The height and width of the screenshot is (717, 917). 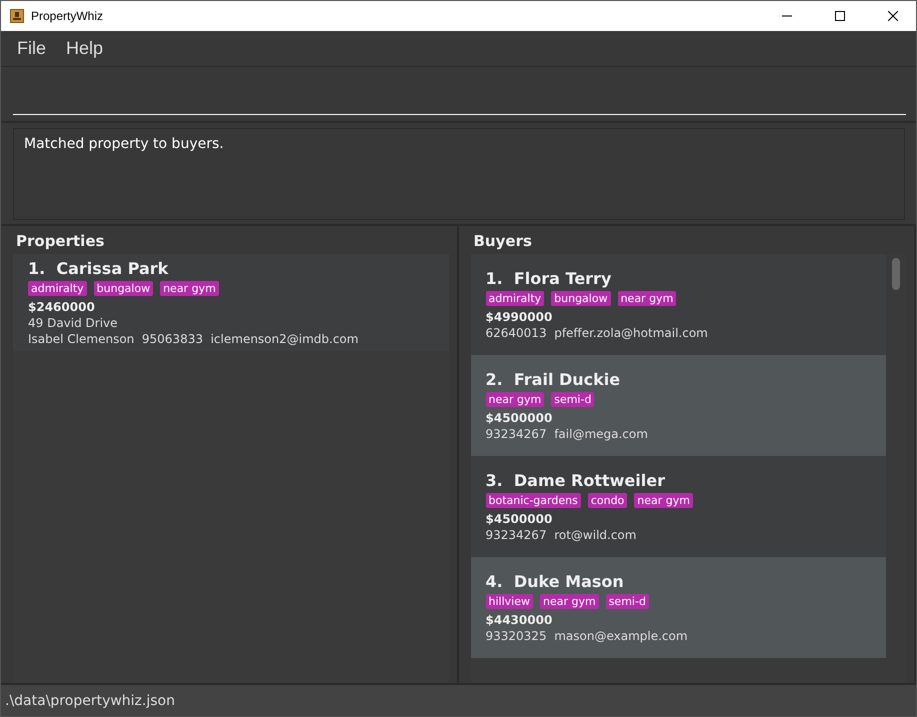 I want to click on buyer-card: 3. Dame Rottweiler botanic-gardens condo near gym $4500000 93234267 rot@wild.com, so click(x=678, y=506).